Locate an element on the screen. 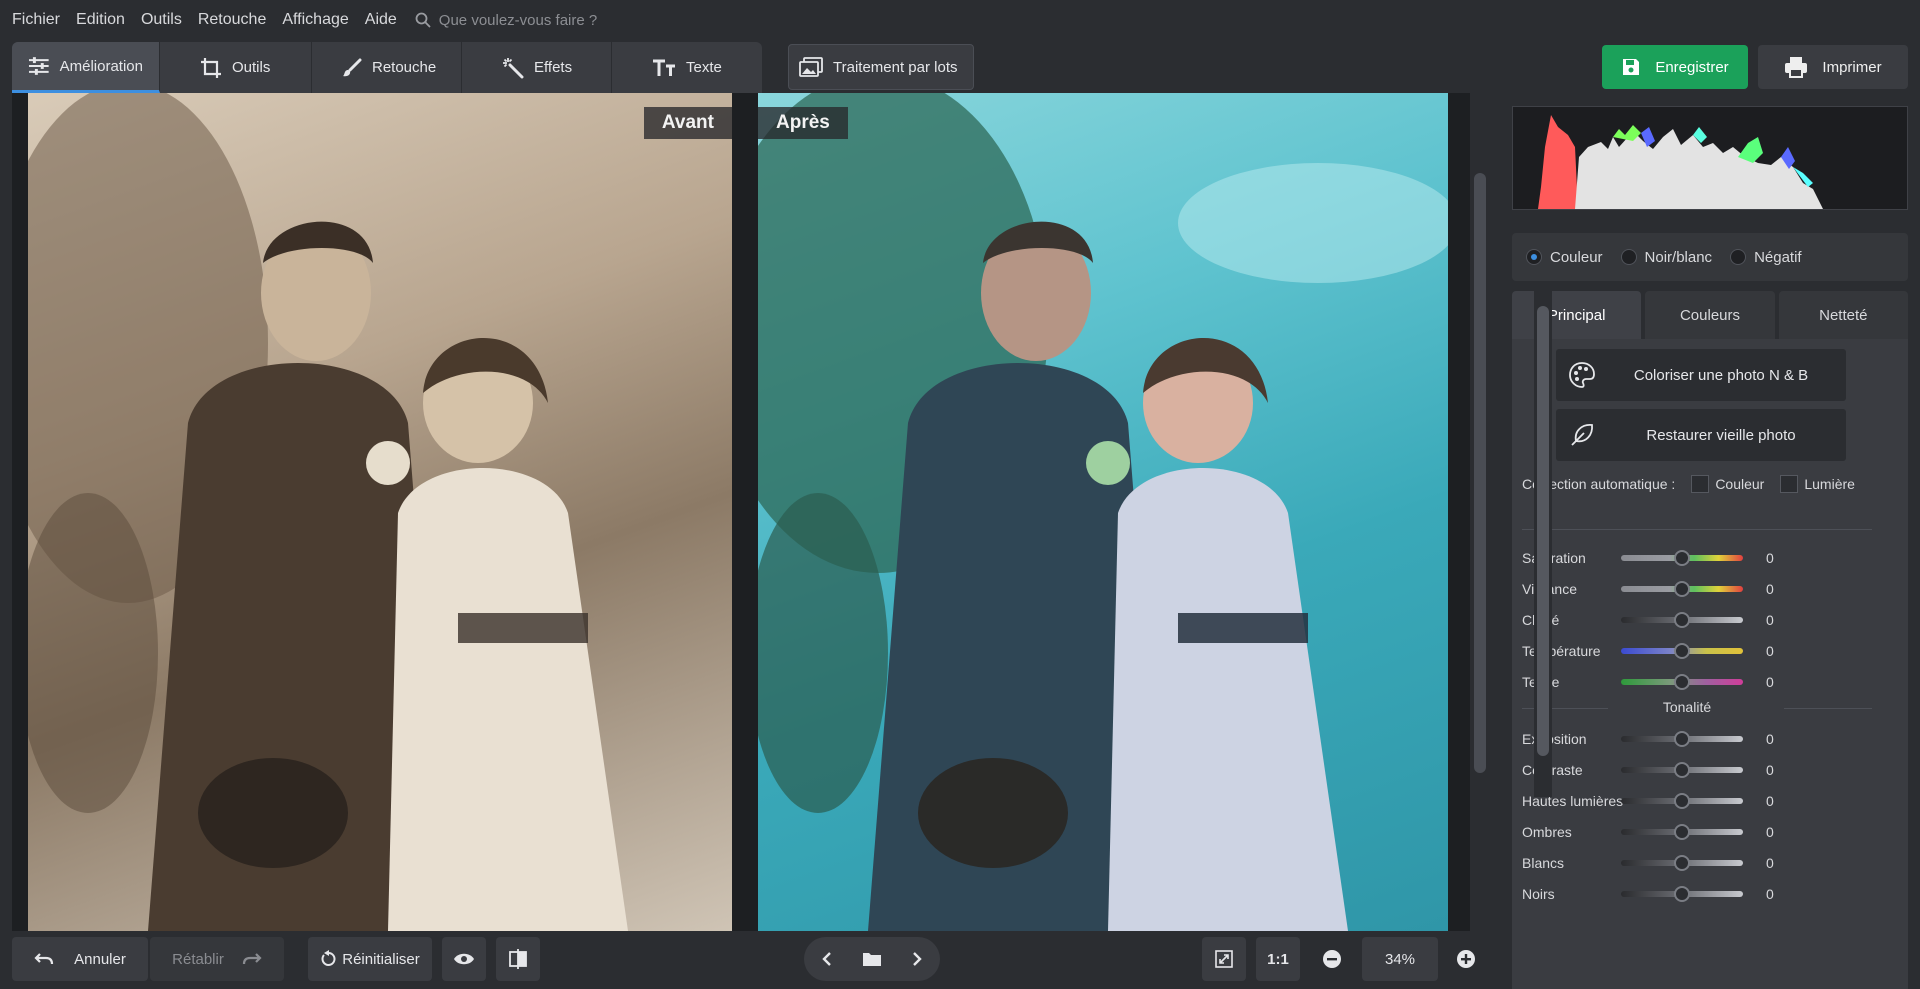  tab-couleurs: Couleurs is located at coordinates (1710, 315).